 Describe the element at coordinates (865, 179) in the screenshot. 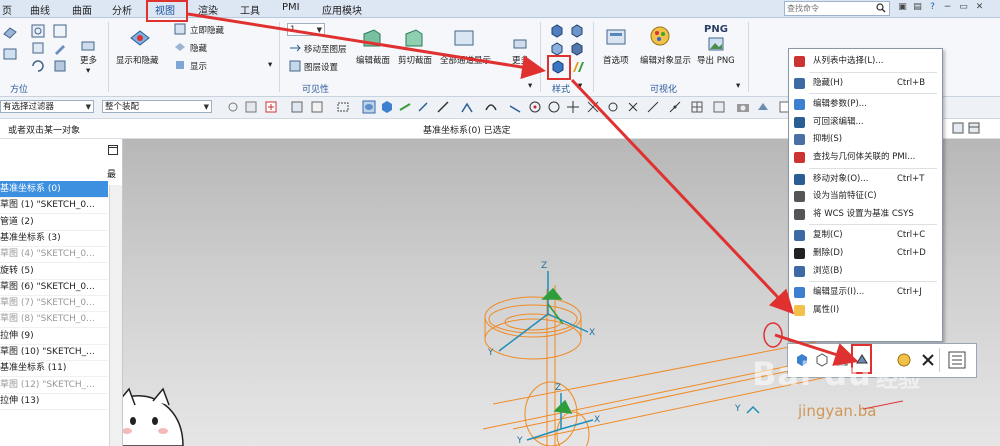

I see `context-menu-item: 移动对象(O)... Ctrl+T` at that location.